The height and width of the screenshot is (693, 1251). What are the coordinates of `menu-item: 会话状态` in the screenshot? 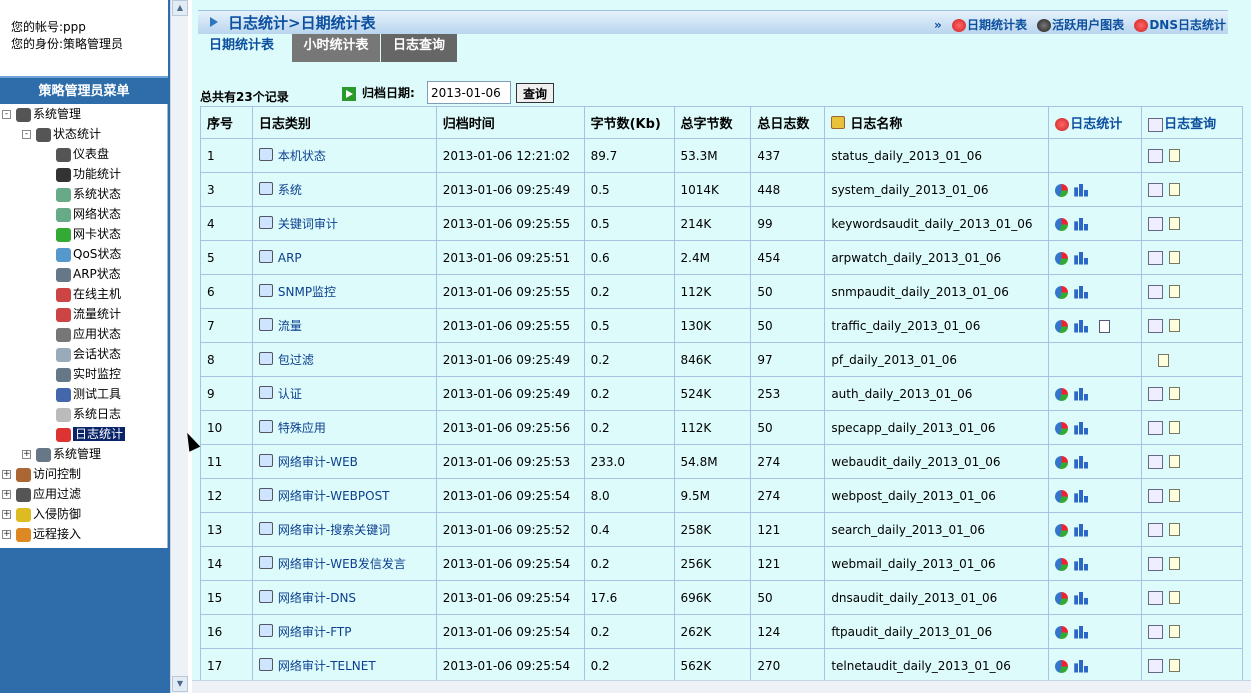 It's located at (88, 354).